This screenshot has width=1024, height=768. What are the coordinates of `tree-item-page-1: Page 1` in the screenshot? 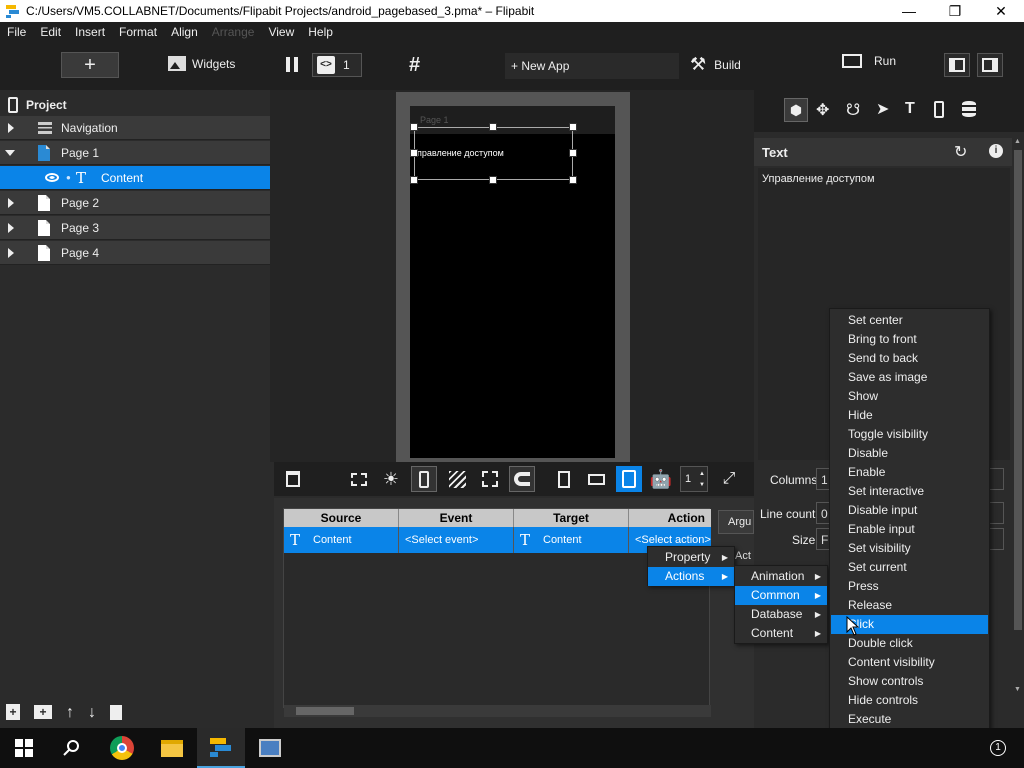 It's located at (135, 153).